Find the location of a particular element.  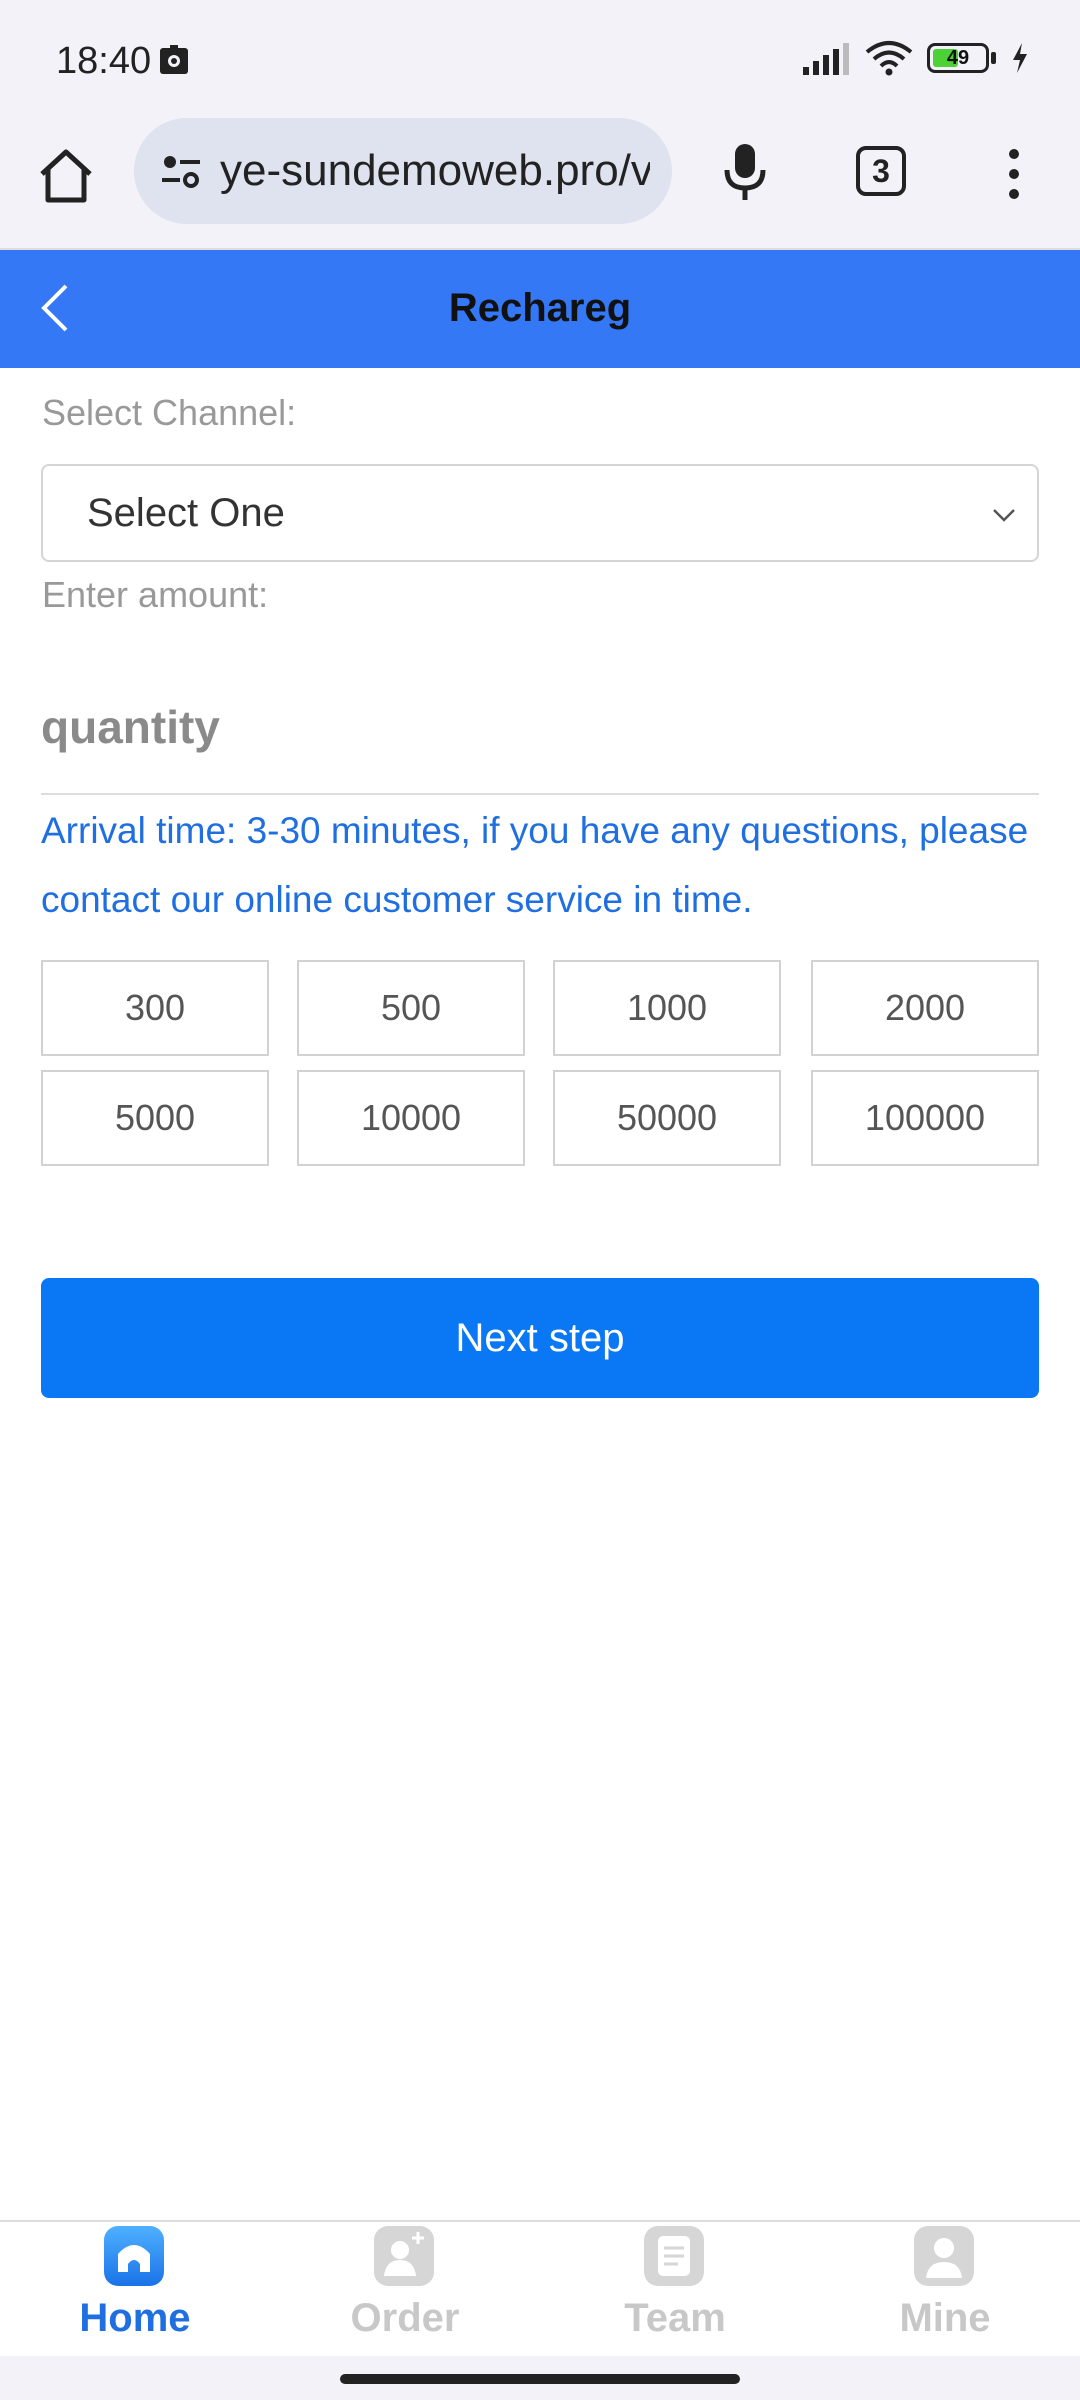

battery-level: 49 is located at coordinates (958, 58).